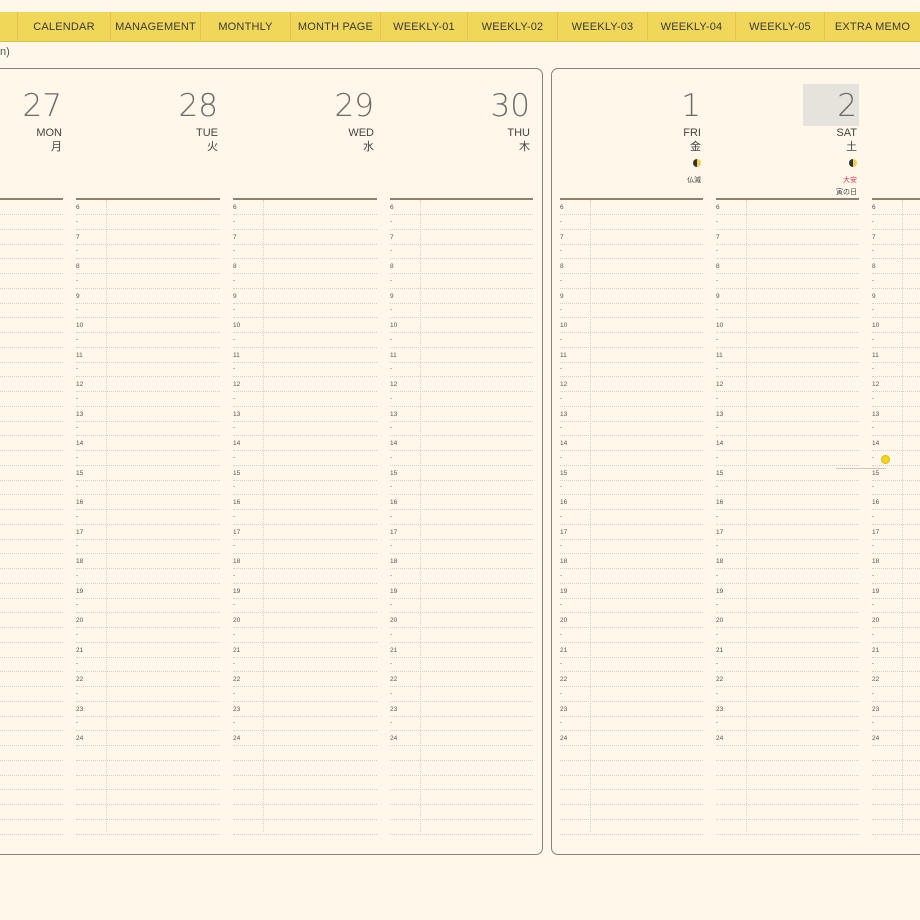 The height and width of the screenshot is (920, 920). Describe the element at coordinates (64, 27) in the screenshot. I see `tab-calendar: CALENDAR` at that location.